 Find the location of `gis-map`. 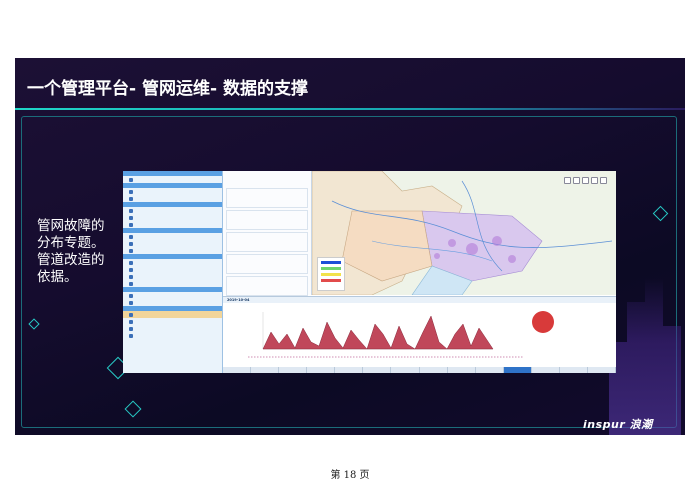

gis-map is located at coordinates (464, 233).